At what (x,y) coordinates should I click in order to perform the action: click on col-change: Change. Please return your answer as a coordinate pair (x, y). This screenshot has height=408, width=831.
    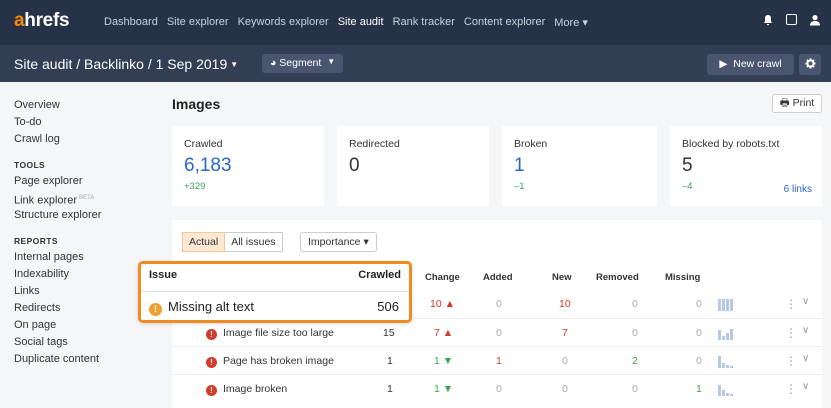
    Looking at the image, I should click on (442, 277).